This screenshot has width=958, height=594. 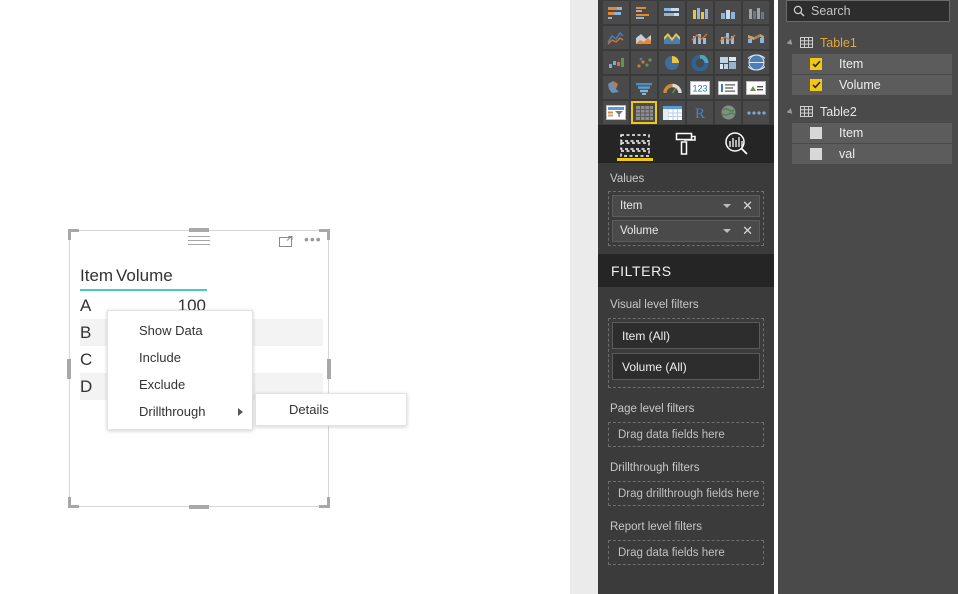 What do you see at coordinates (700, 87) in the screenshot?
I see `card-icon: 123` at bounding box center [700, 87].